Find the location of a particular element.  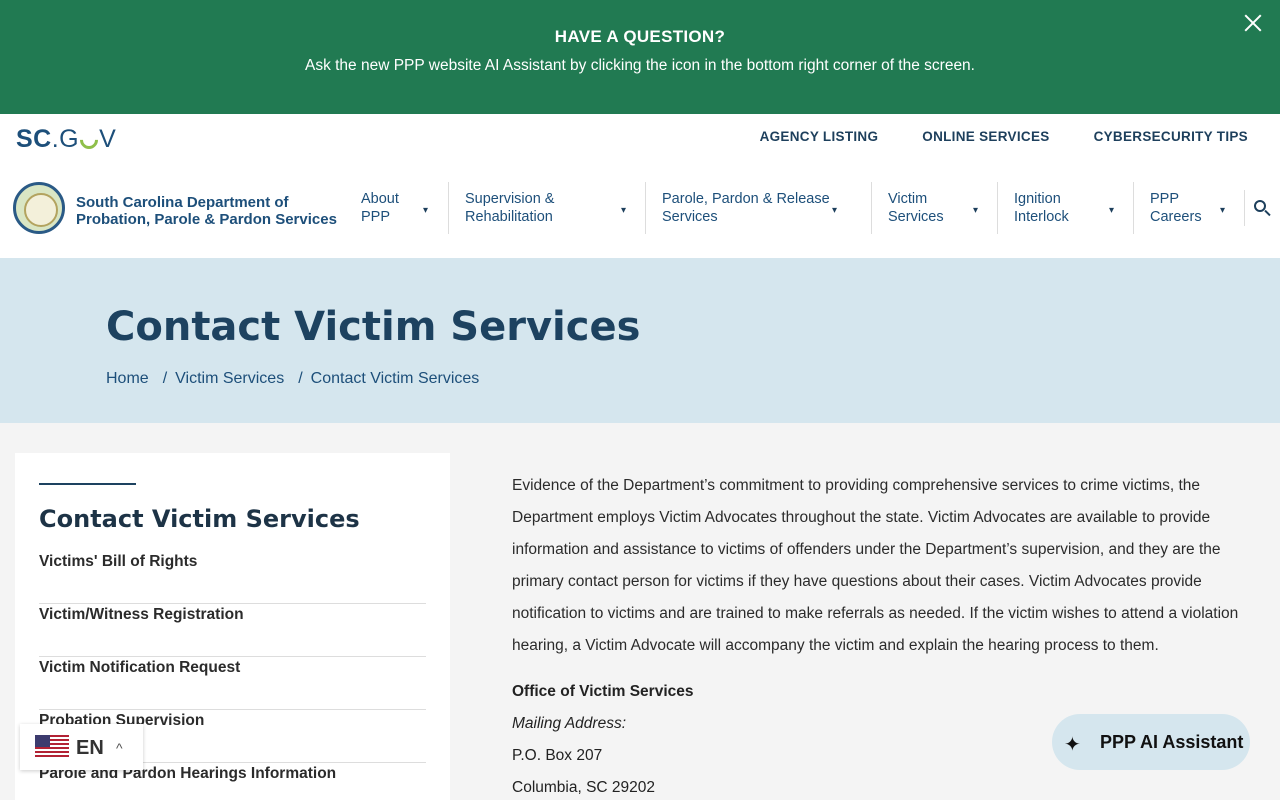

scgov-logo: SC.G V is located at coordinates (66, 139).